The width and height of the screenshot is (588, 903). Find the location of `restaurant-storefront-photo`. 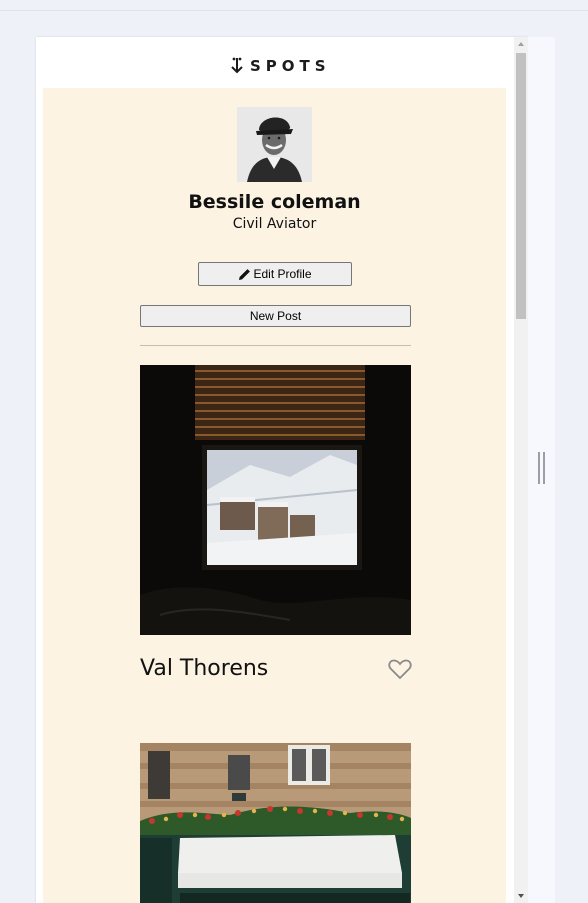

restaurant-storefront-photo is located at coordinates (275, 823).